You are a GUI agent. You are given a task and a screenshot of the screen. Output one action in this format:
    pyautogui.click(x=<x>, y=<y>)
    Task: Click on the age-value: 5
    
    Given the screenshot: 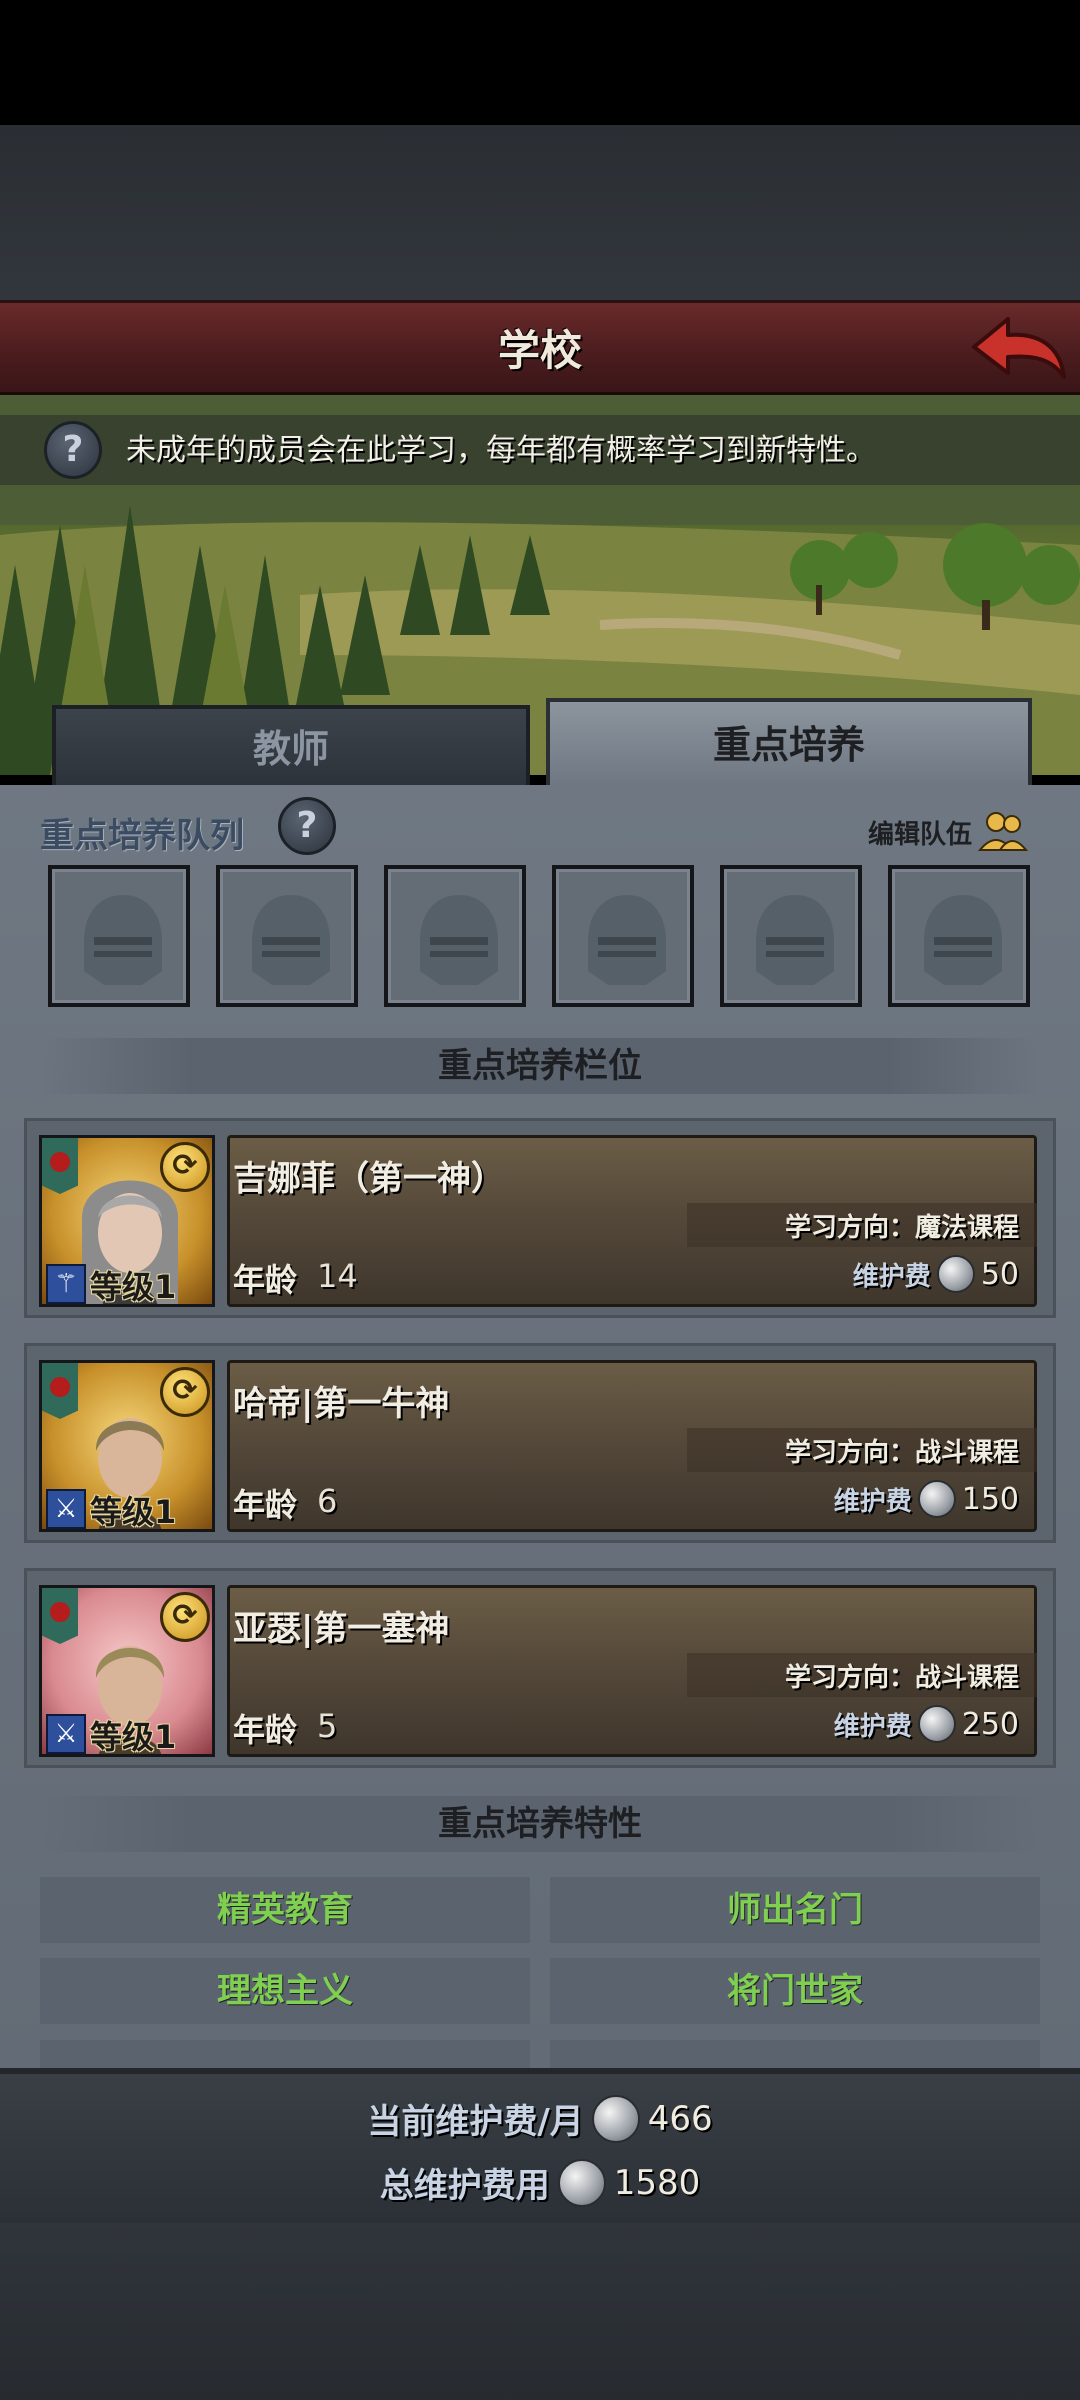 What is the action you would take?
    pyautogui.click(x=327, y=1726)
    